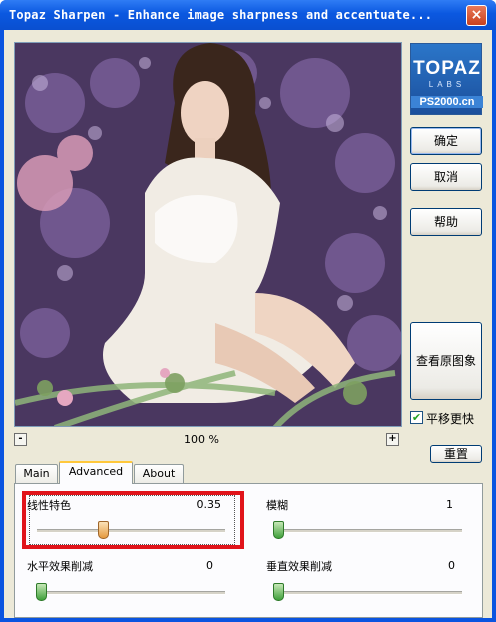 This screenshot has width=496, height=622. I want to click on horizontal-reduction-label: 水平效果削减, so click(60, 566).